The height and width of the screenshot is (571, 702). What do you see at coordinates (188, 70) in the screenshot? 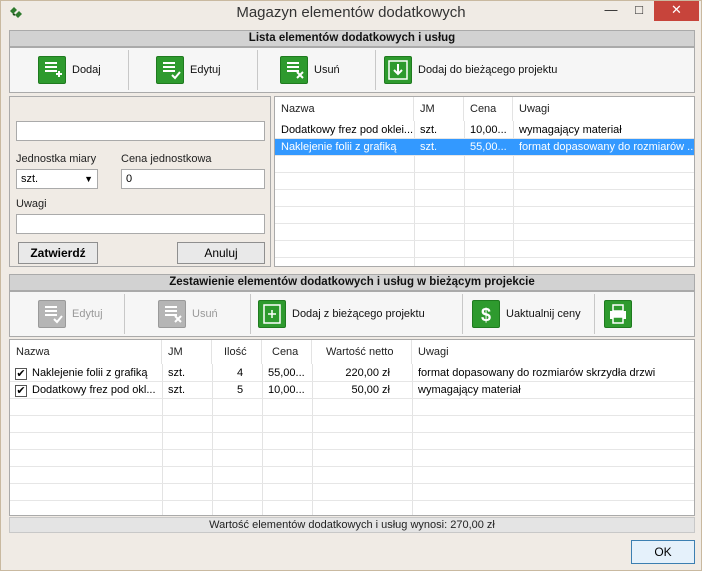
I see `edit-button: Edytuj` at bounding box center [188, 70].